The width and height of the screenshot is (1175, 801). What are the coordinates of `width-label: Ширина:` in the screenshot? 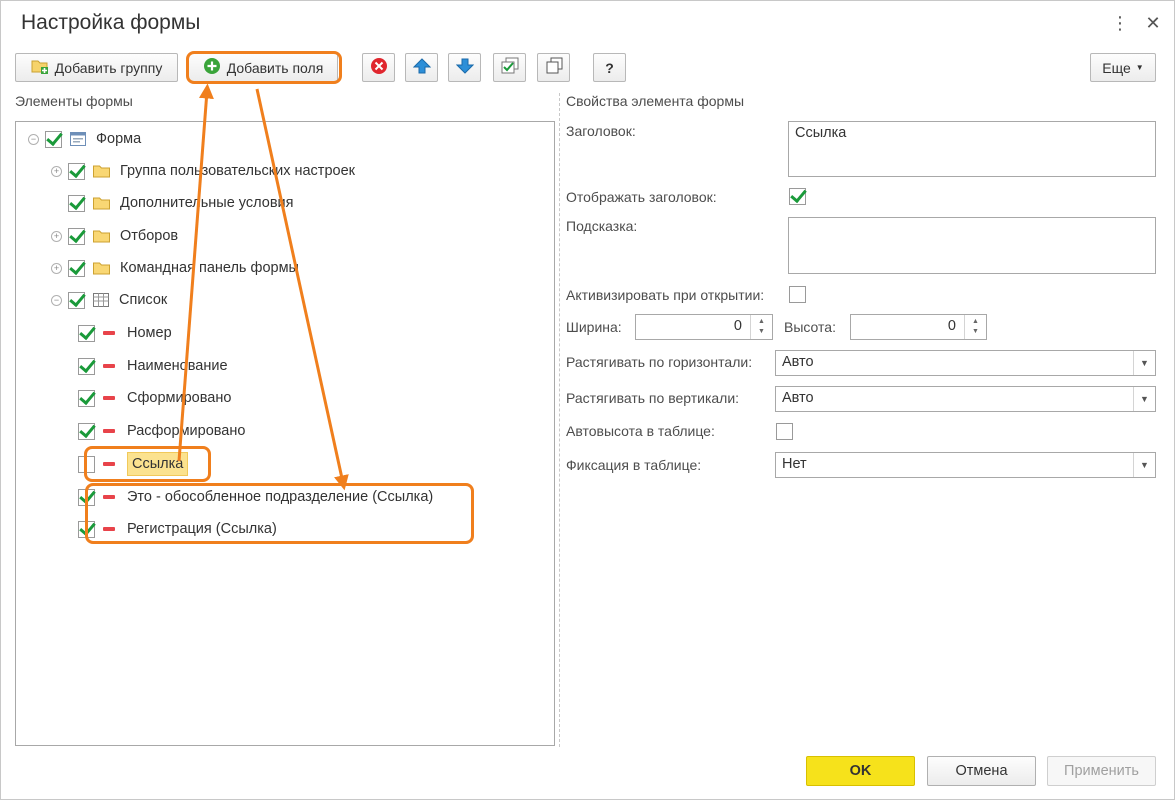 It's located at (594, 327).